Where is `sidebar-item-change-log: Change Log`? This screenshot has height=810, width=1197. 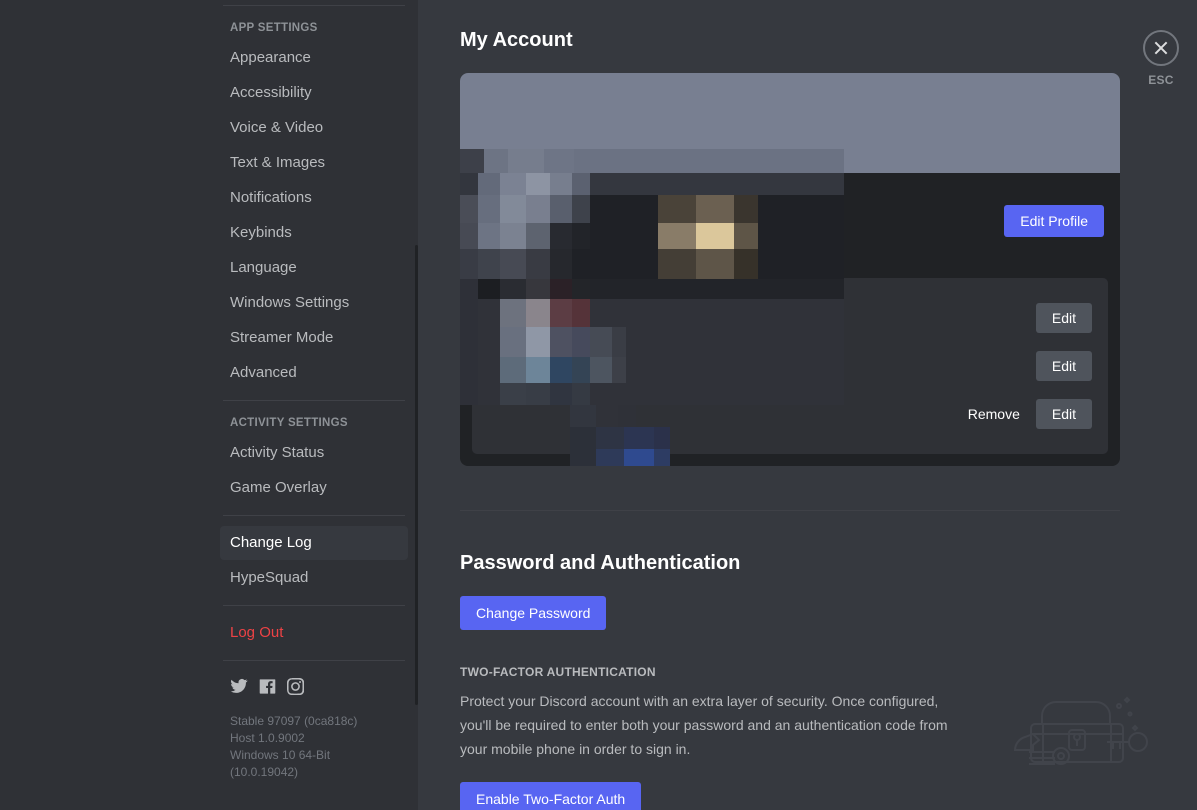
sidebar-item-change-log: Change Log is located at coordinates (314, 543).